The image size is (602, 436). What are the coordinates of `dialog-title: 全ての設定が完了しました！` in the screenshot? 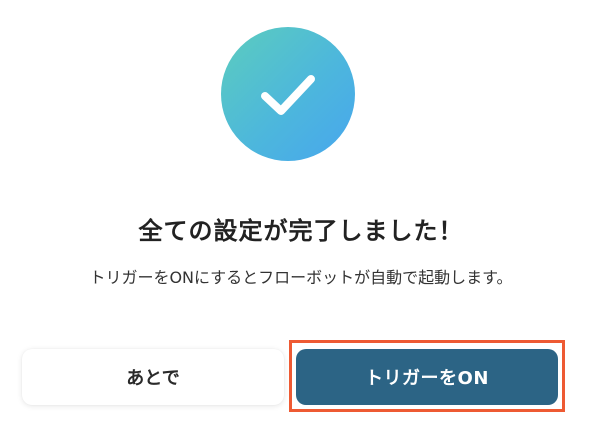 It's located at (301, 231).